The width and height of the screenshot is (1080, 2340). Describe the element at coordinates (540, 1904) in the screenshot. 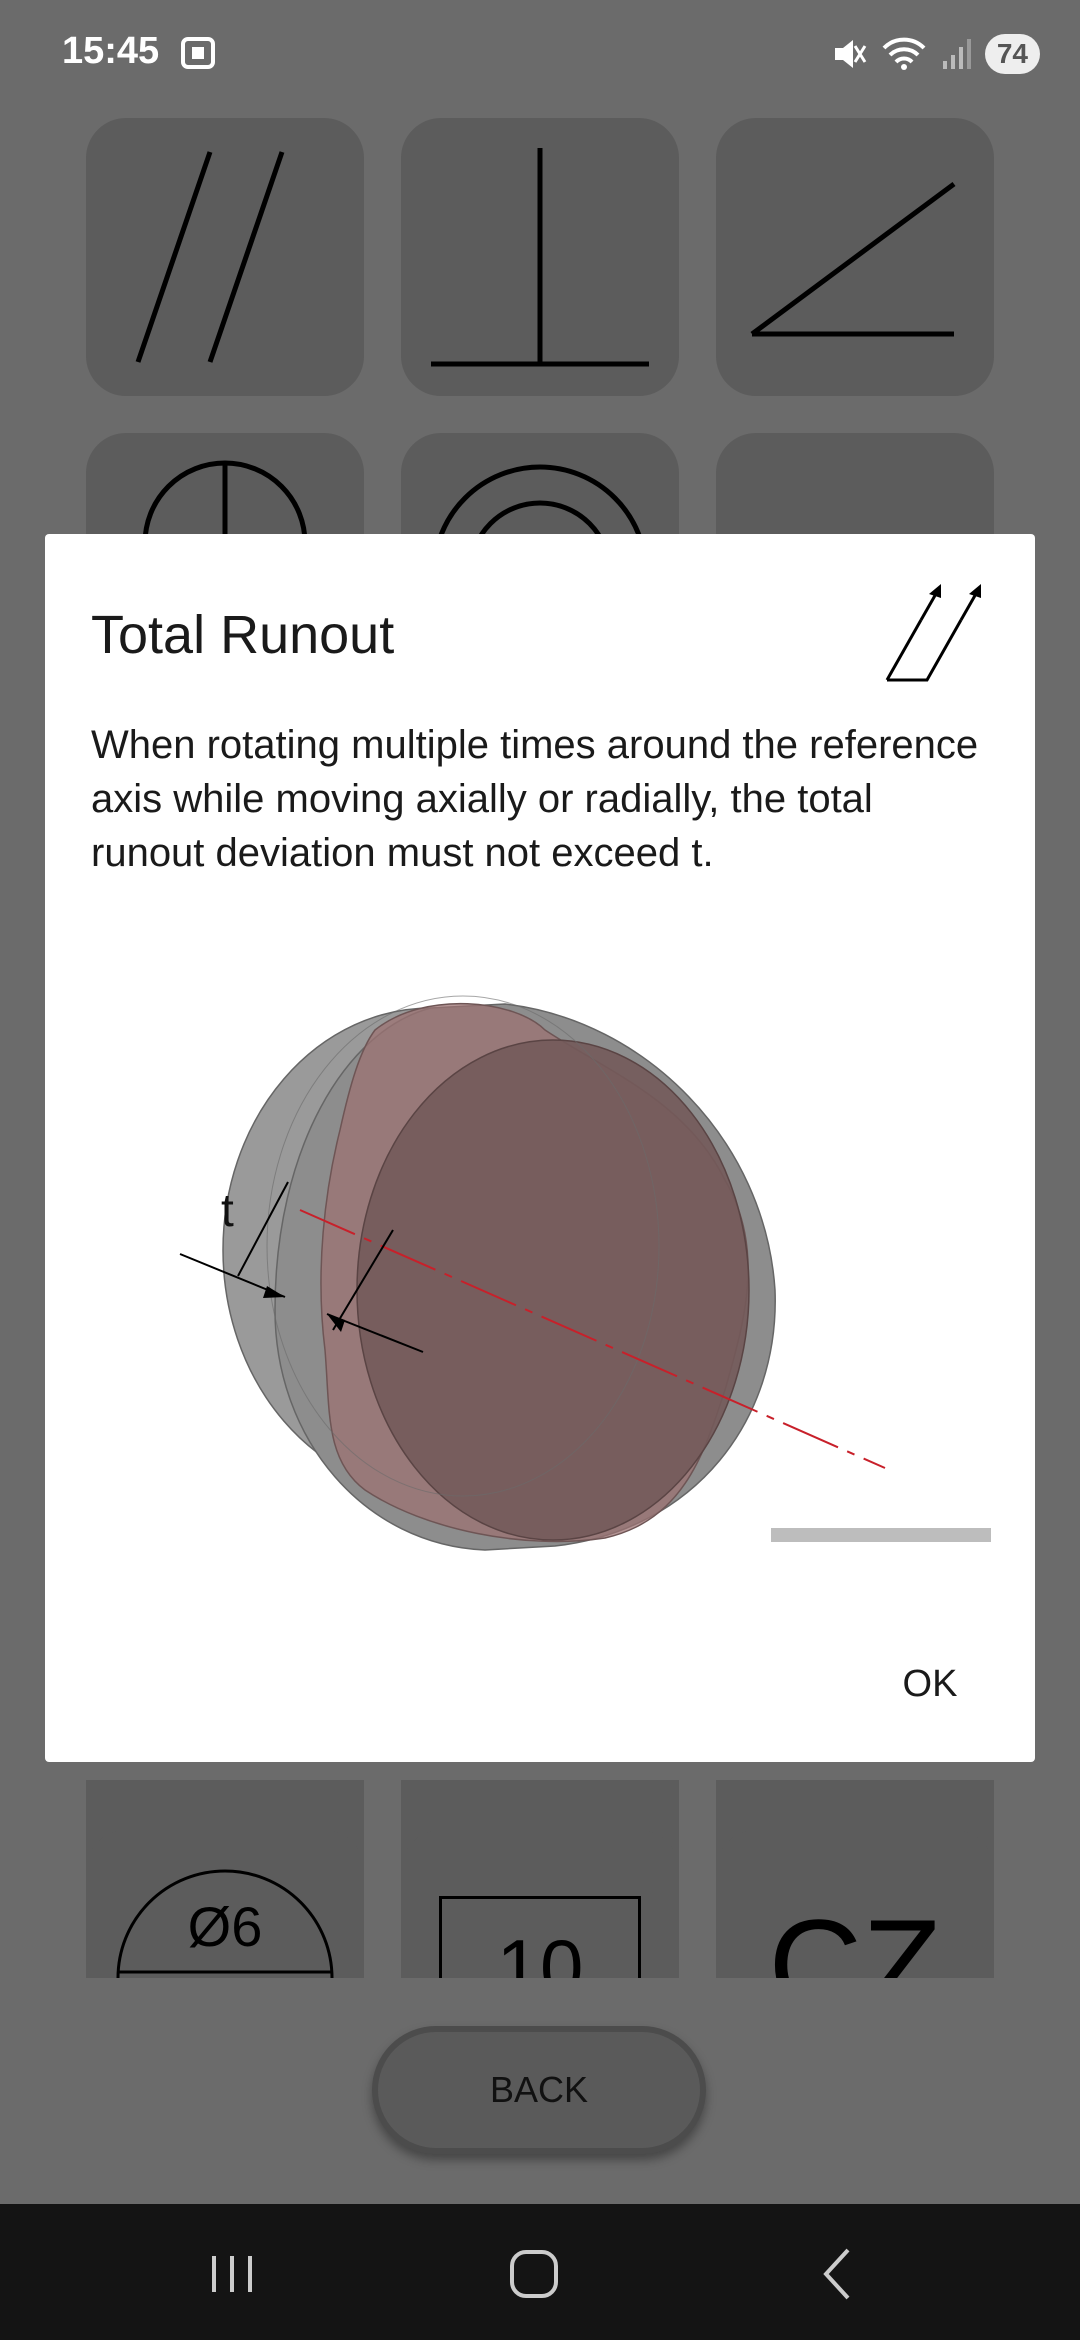

I see `basic-dimension-tile: 10` at that location.